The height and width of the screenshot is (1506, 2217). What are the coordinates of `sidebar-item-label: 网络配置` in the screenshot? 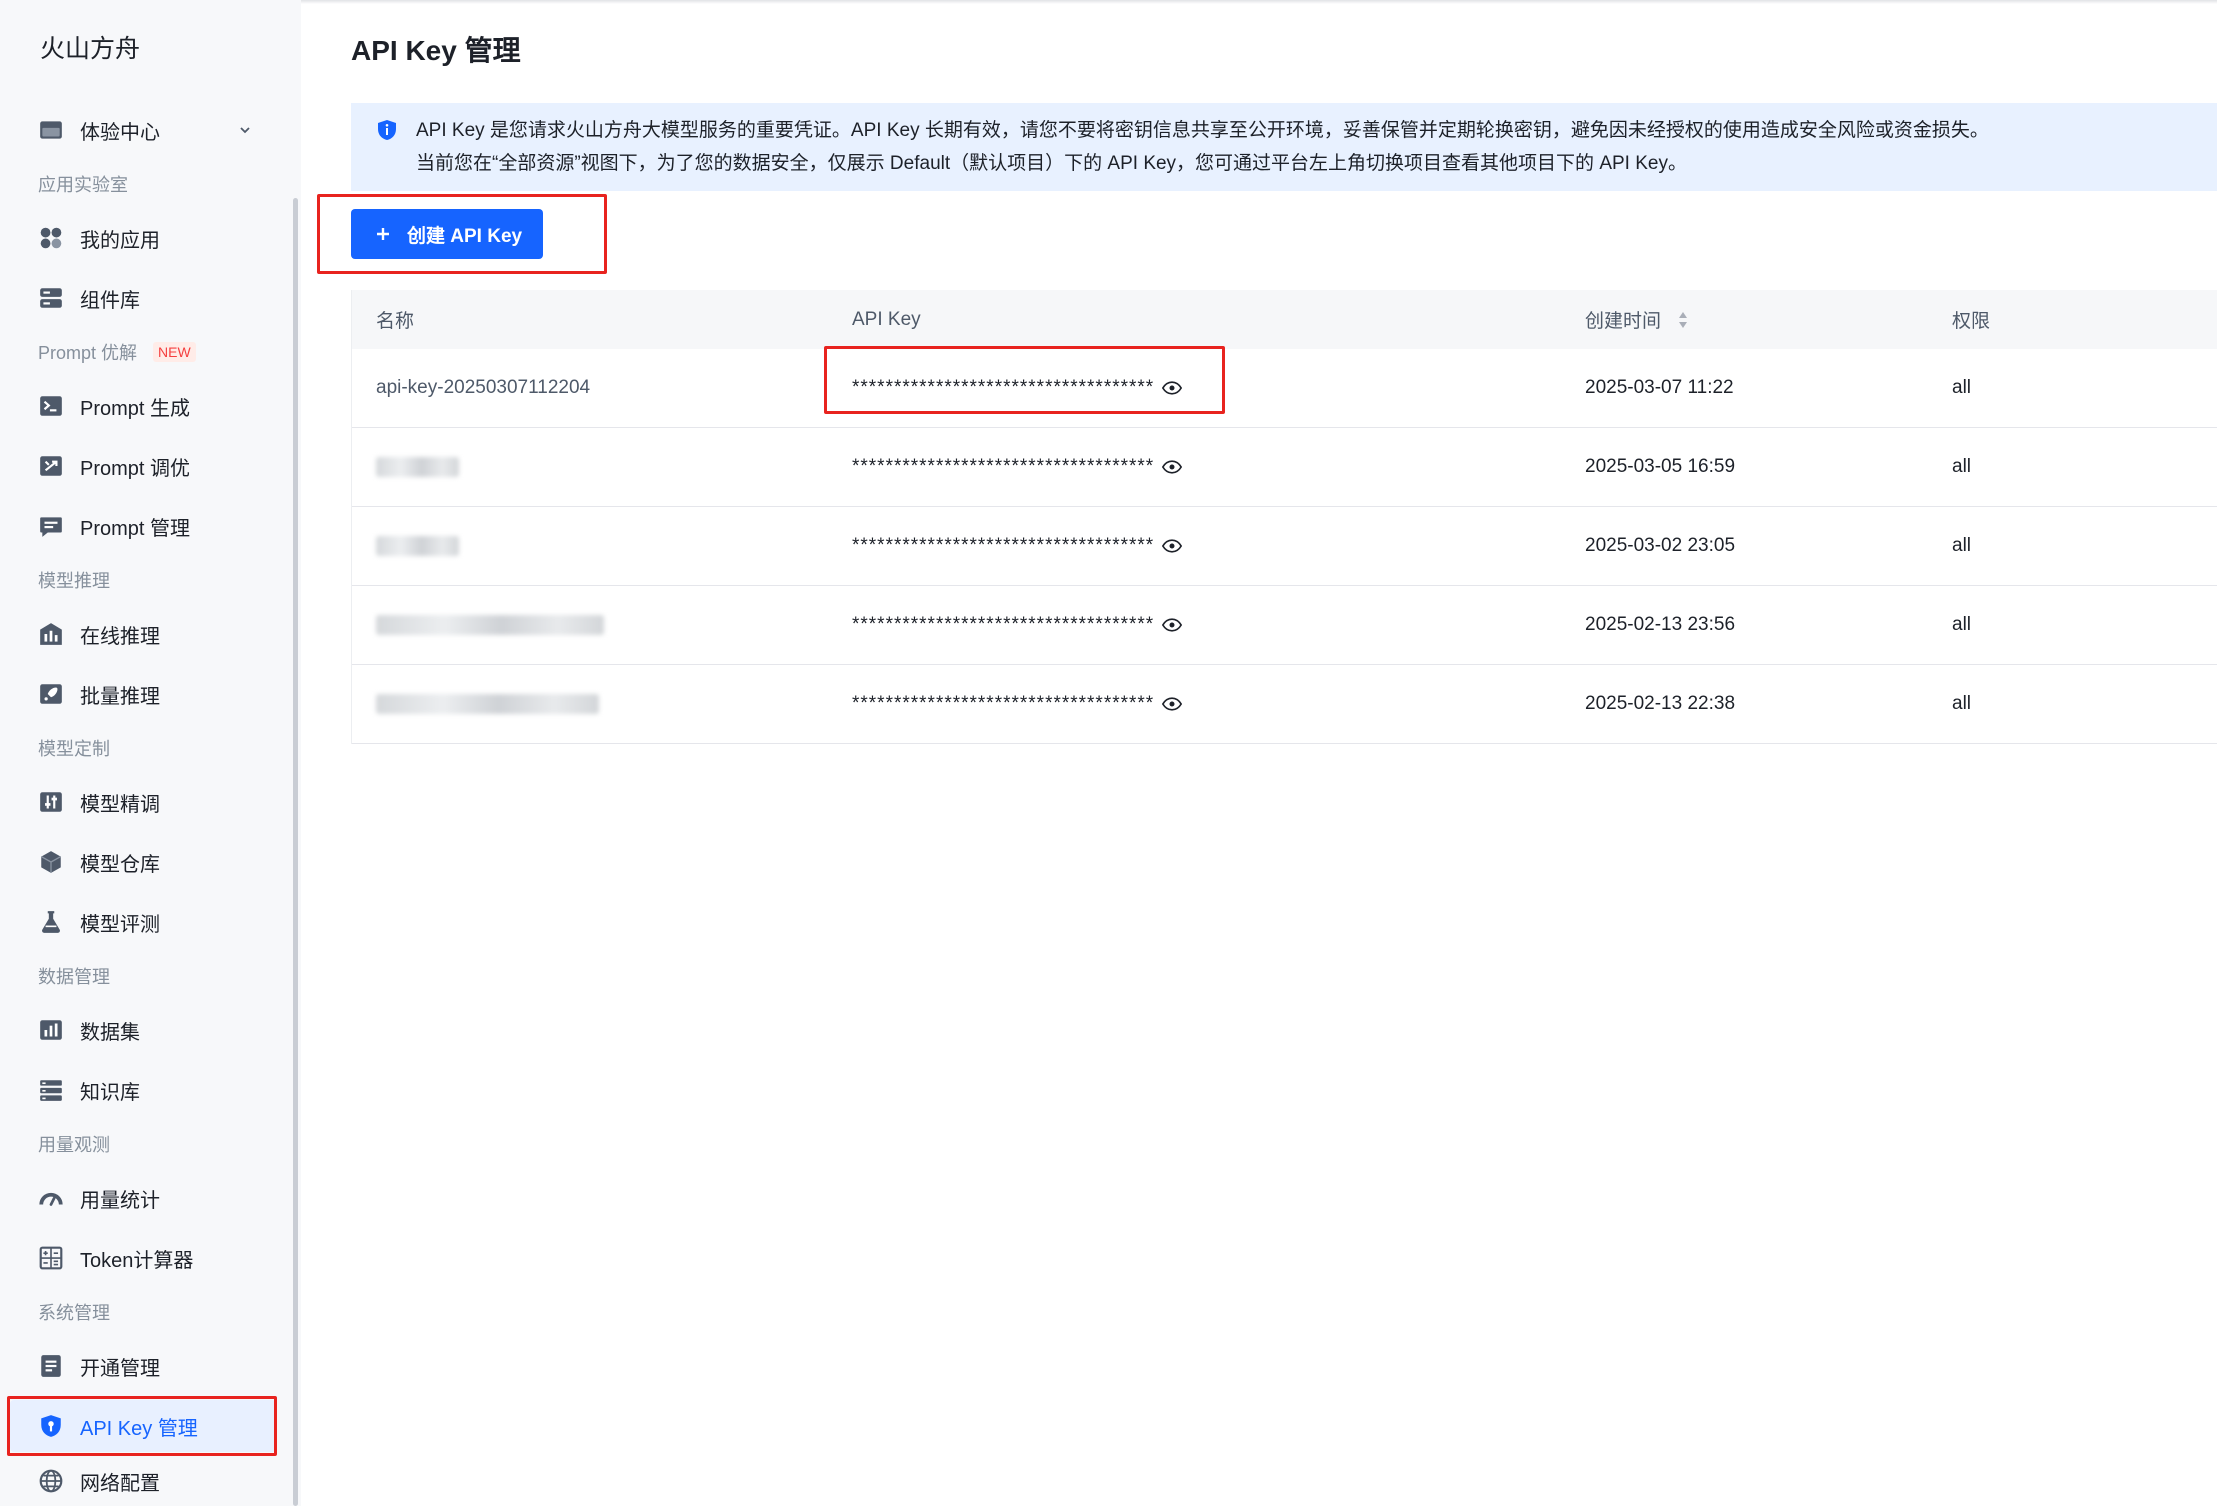 It's located at (120, 1483).